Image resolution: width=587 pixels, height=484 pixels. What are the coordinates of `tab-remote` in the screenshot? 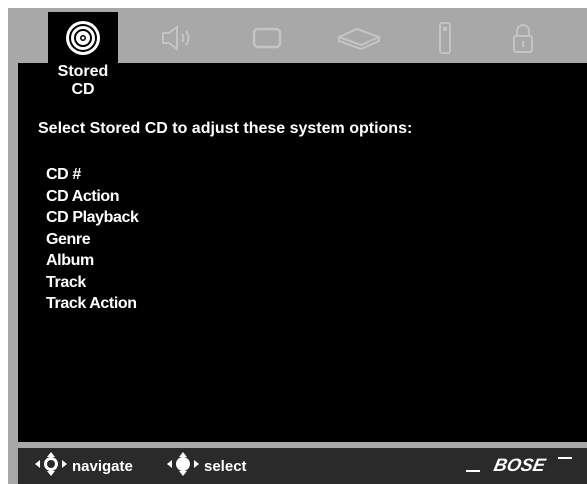 It's located at (445, 37).